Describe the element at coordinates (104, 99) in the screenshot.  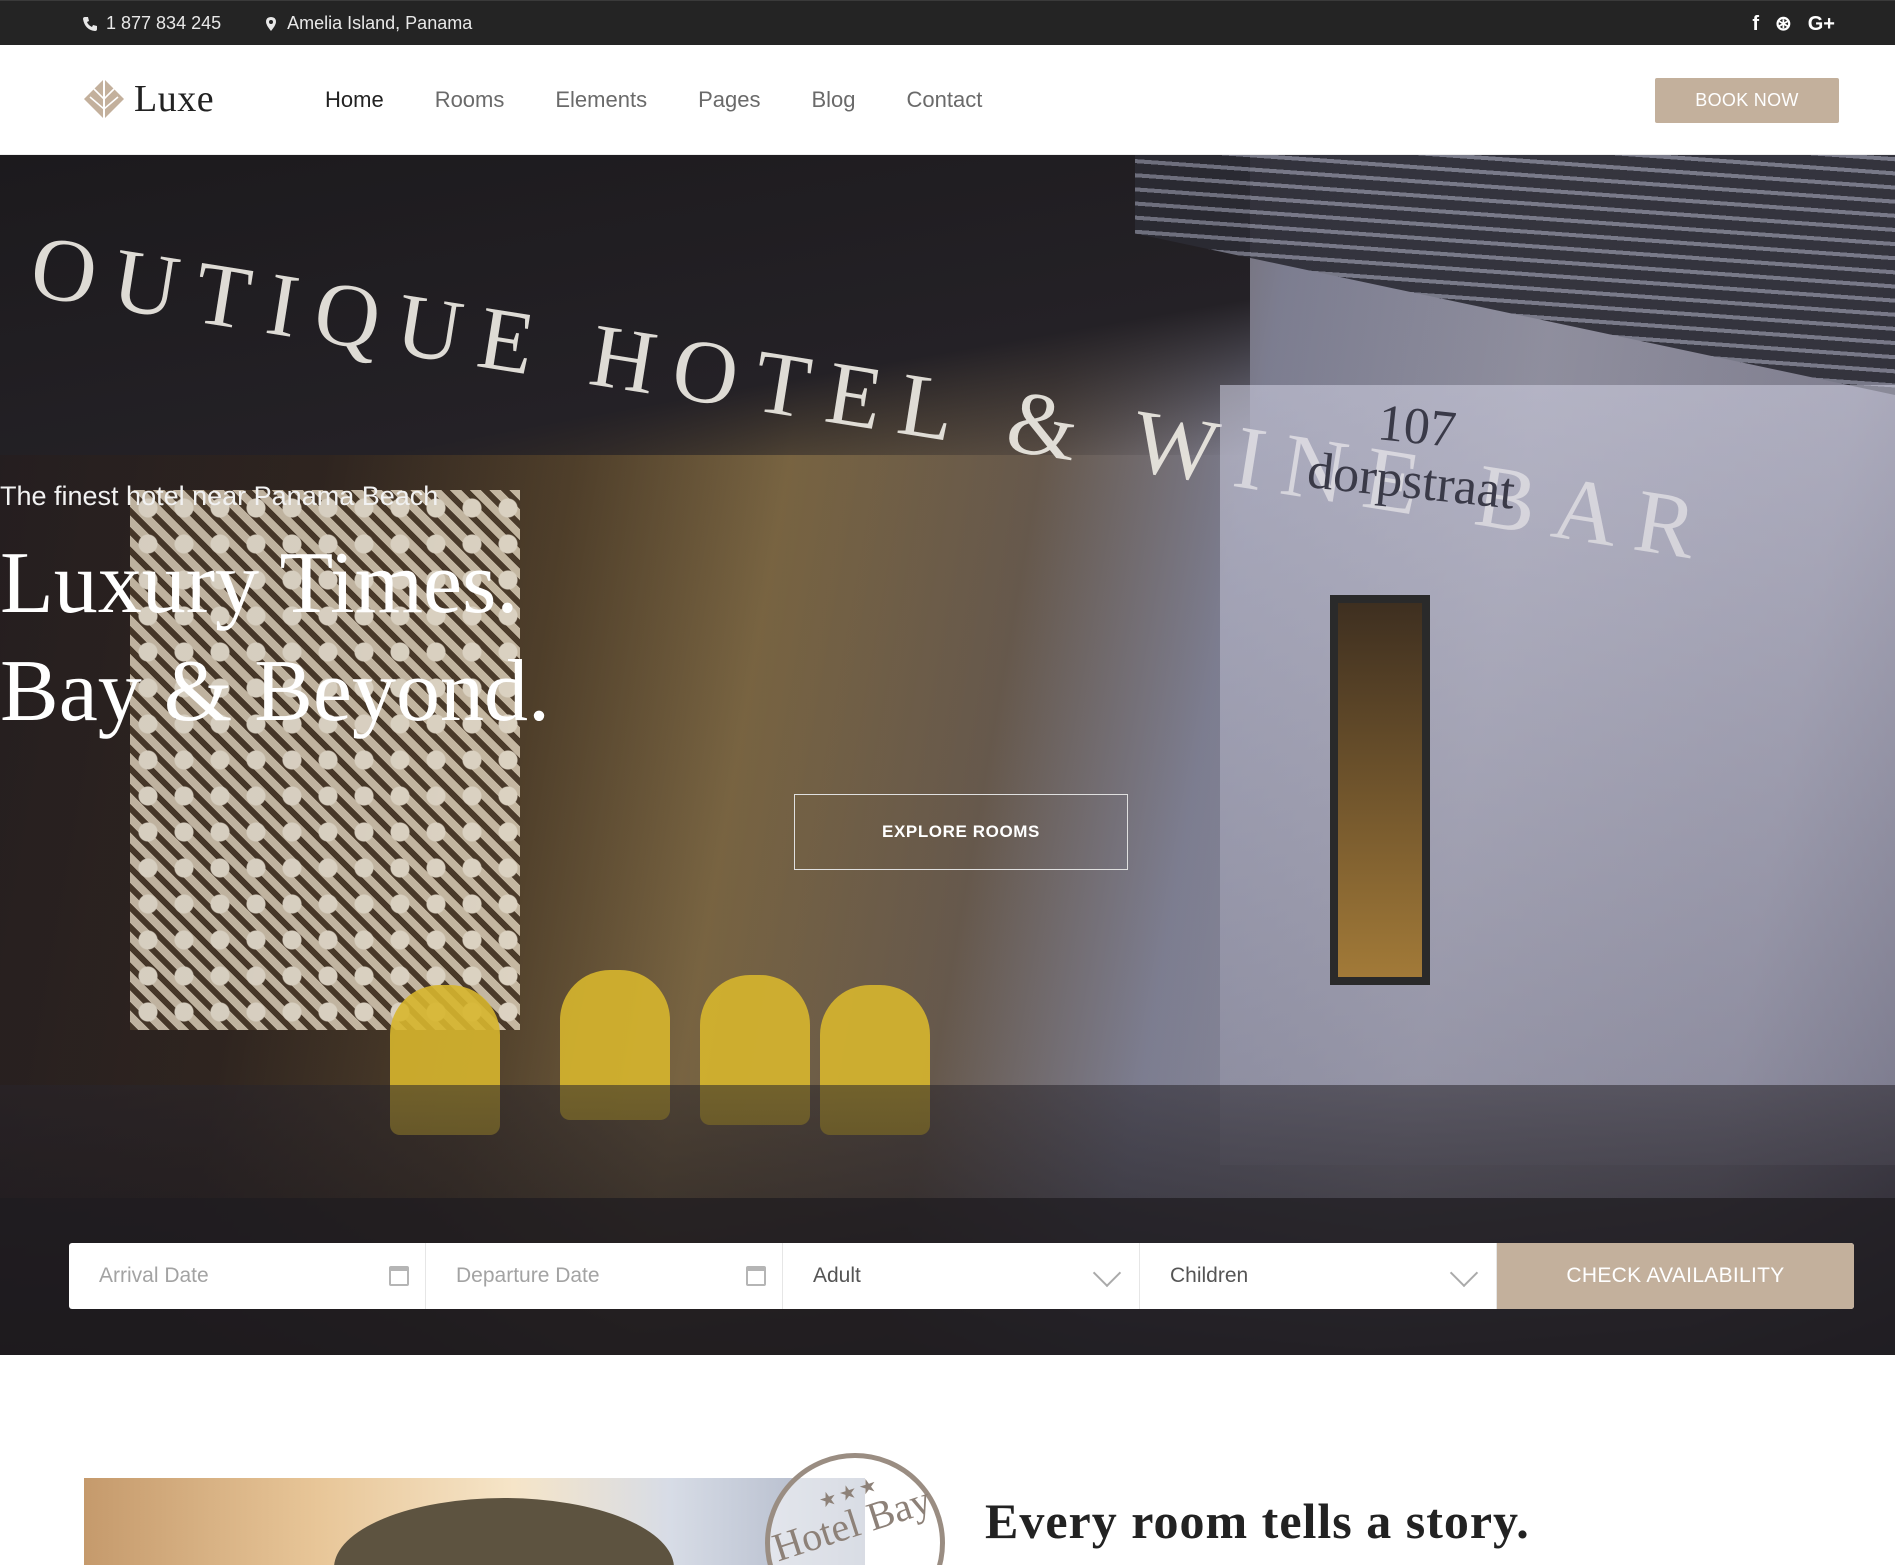
I see `logo-leaf-icon` at that location.